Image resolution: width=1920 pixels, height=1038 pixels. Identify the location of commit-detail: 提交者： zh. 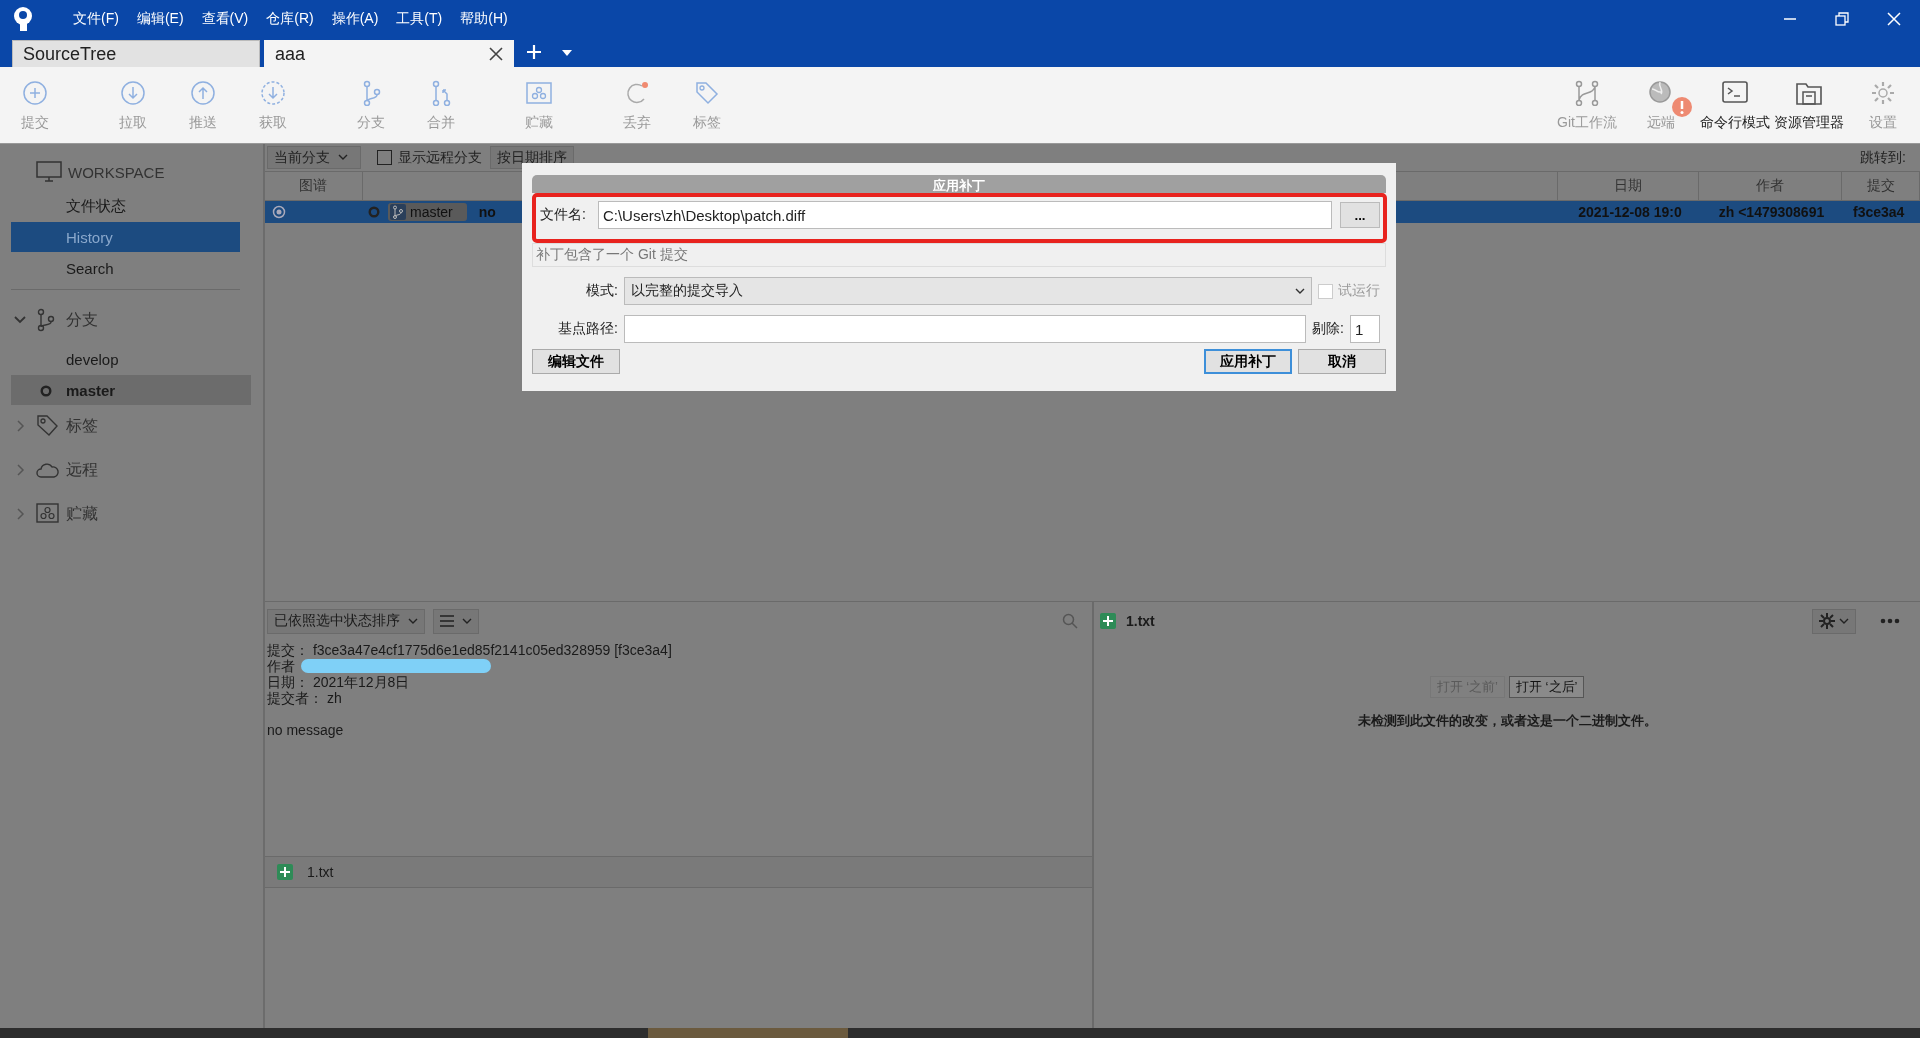
(304, 698).